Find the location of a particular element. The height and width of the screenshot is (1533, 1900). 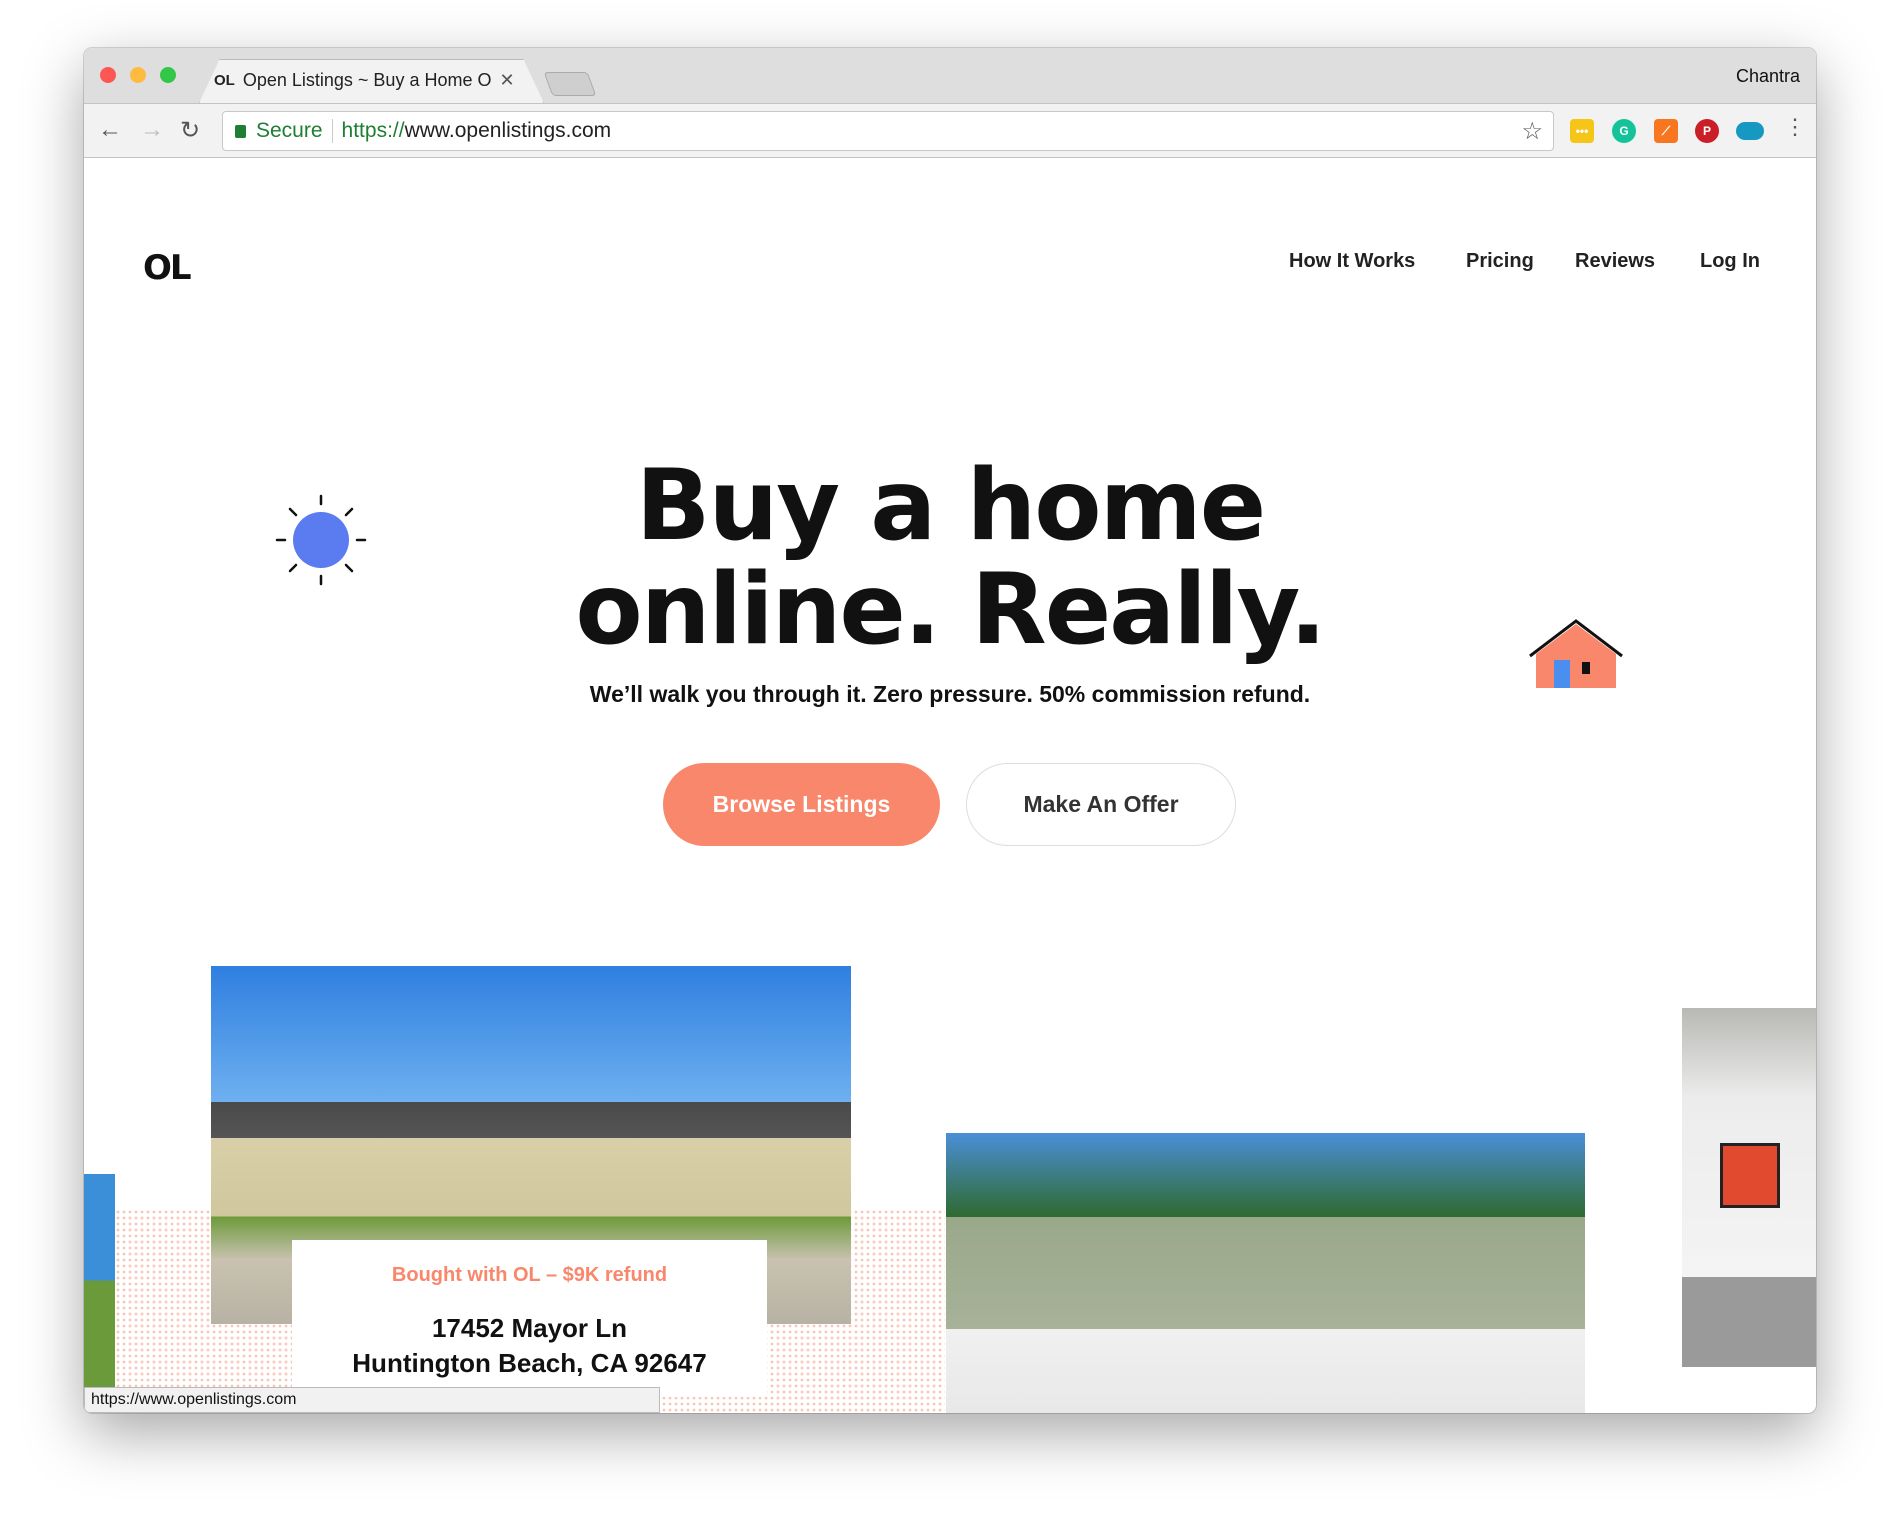

forward-icon: → is located at coordinates (152, 130).